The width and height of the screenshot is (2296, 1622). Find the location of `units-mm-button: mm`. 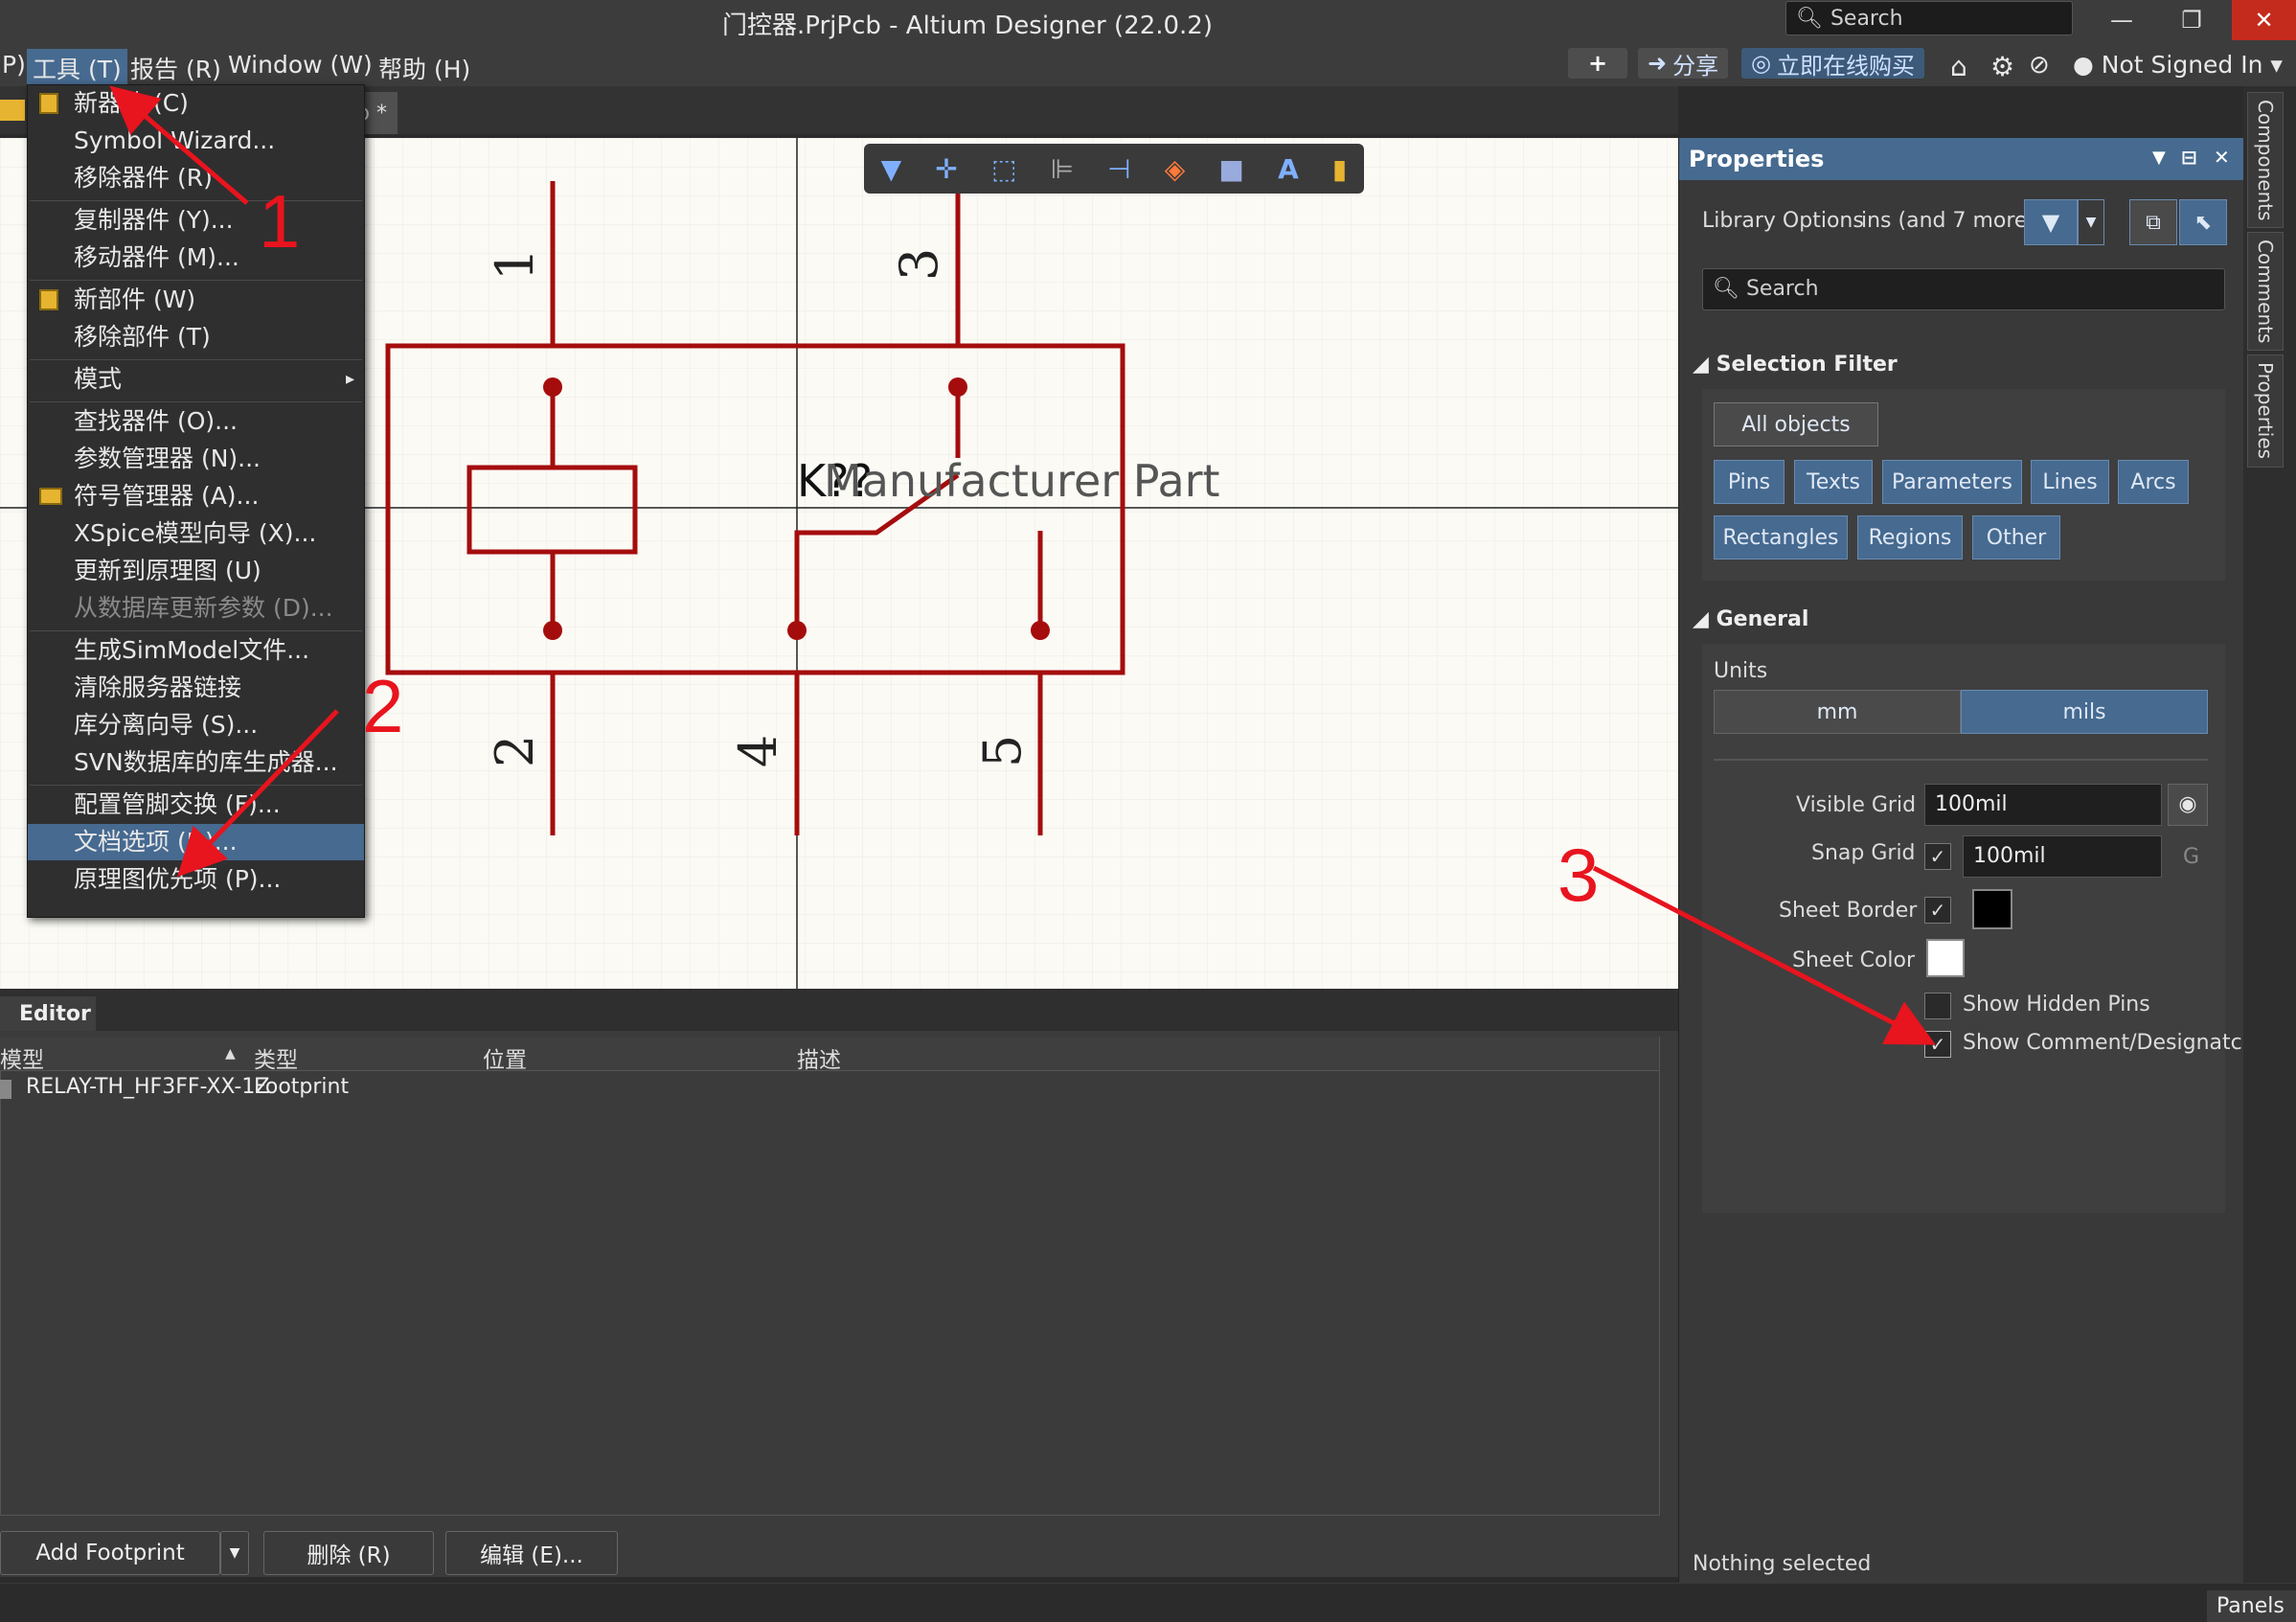

units-mm-button: mm is located at coordinates (1838, 712).